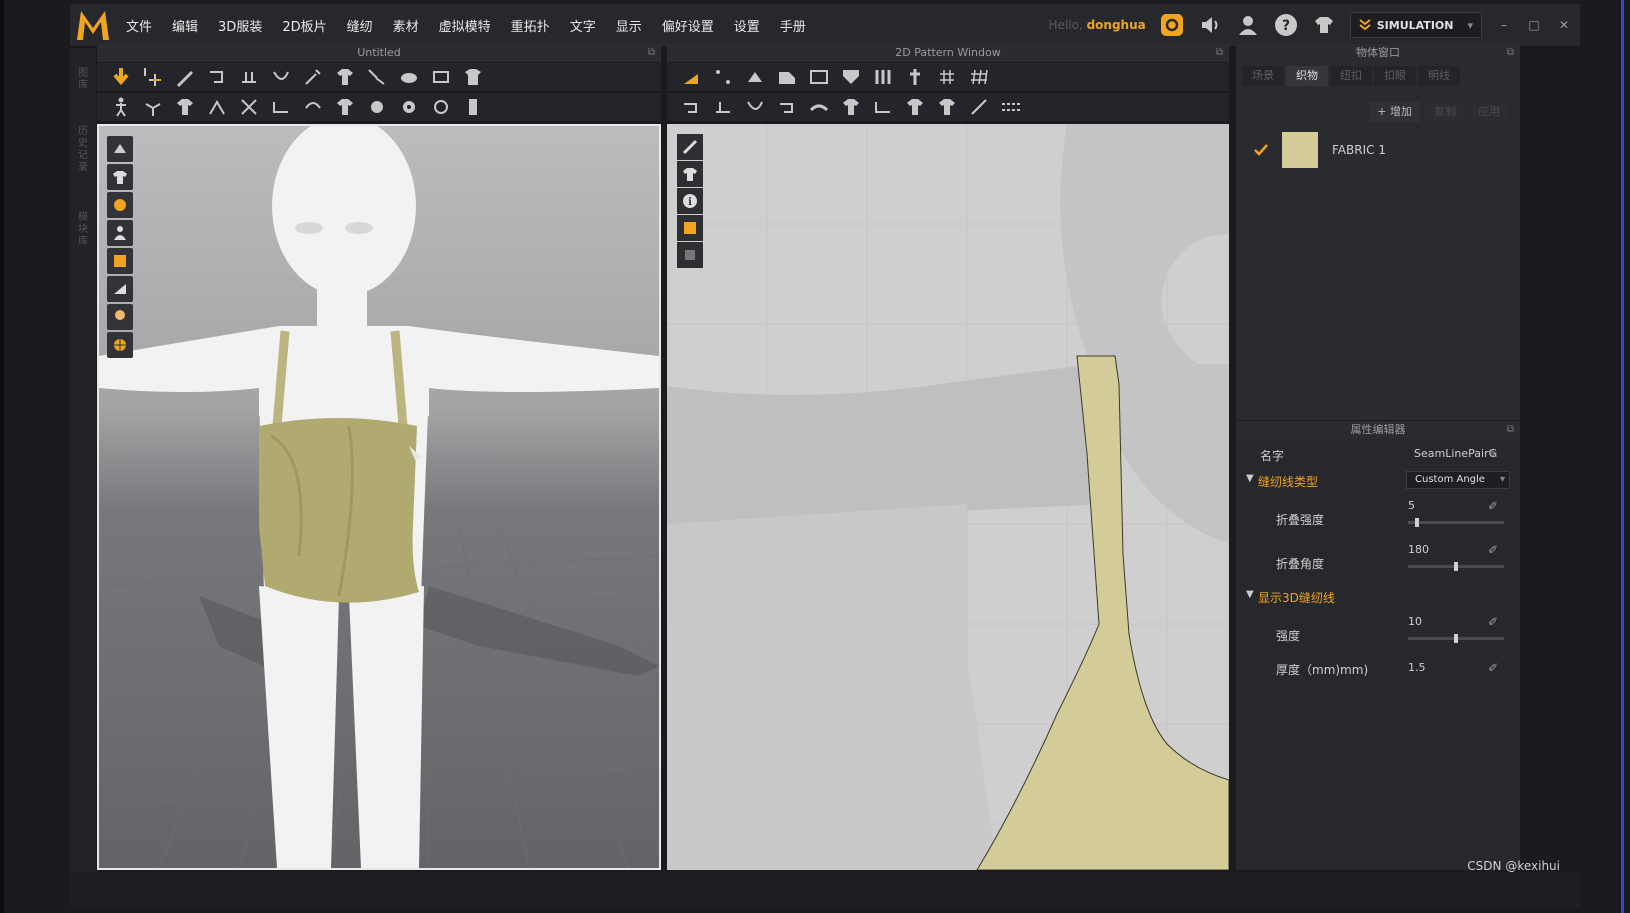 This screenshot has width=1630, height=913. I want to click on seam-type-dropdown: Custom Angle ▾, so click(1458, 480).